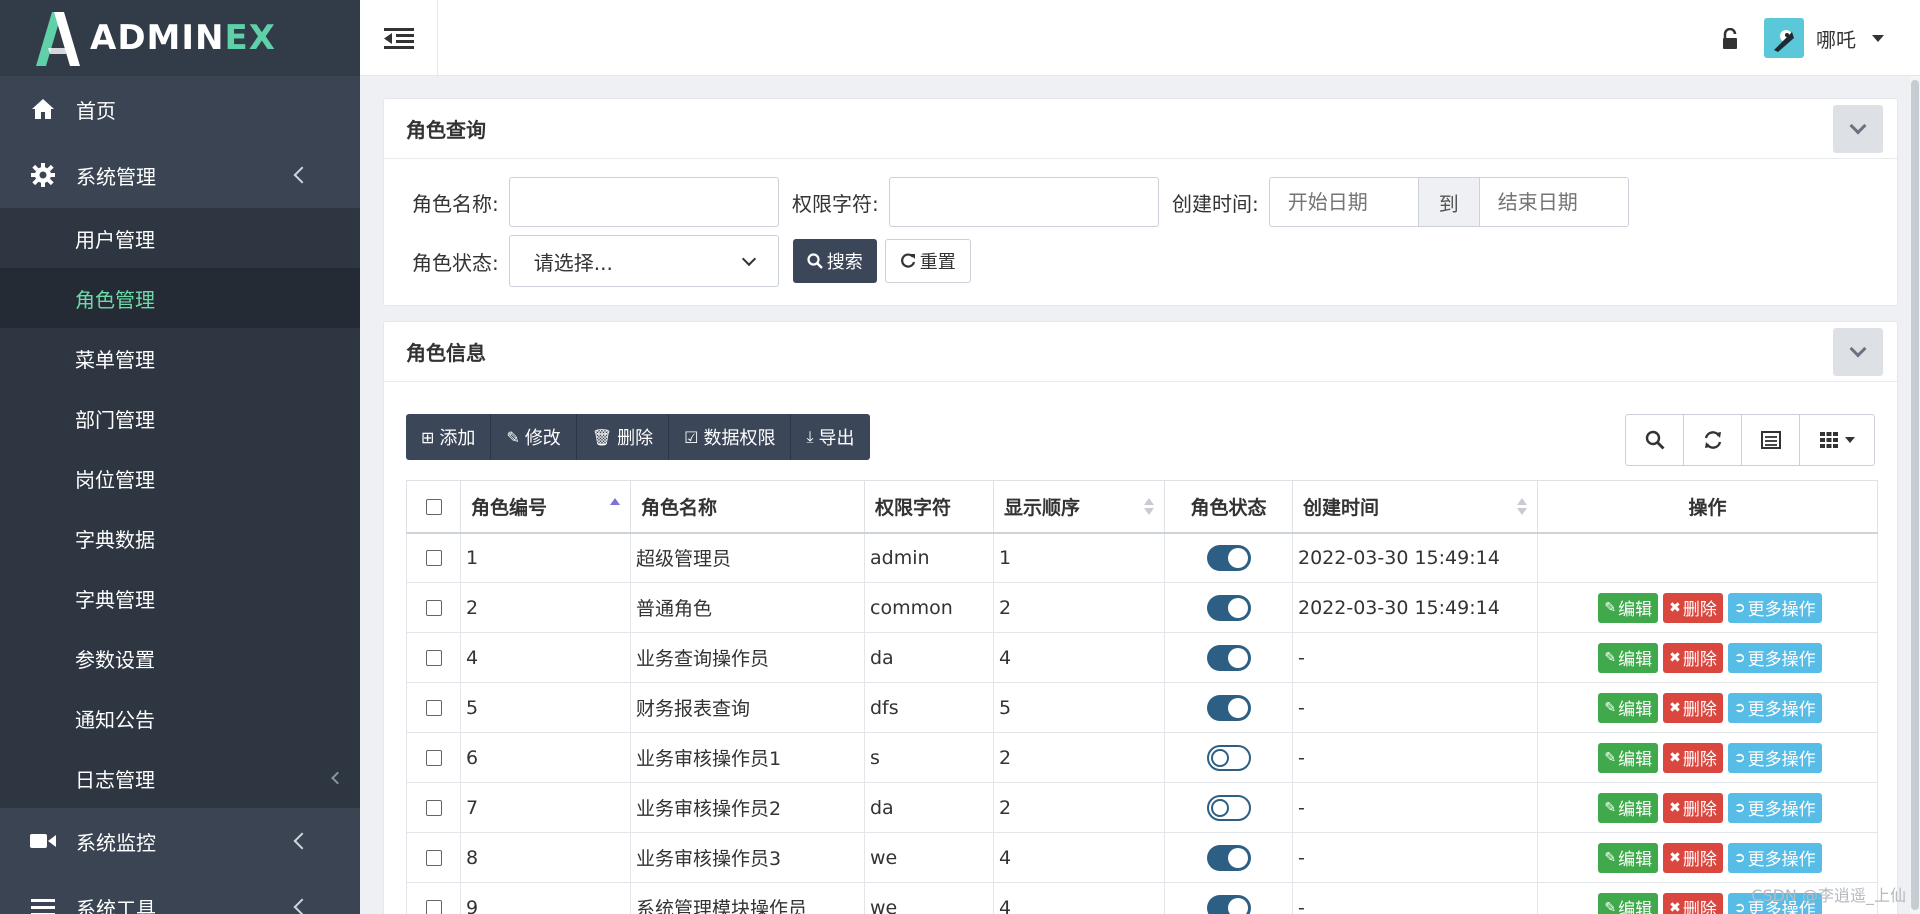  What do you see at coordinates (747, 898) in the screenshot?
I see `cell-role-name: 系统管理模块操作员` at bounding box center [747, 898].